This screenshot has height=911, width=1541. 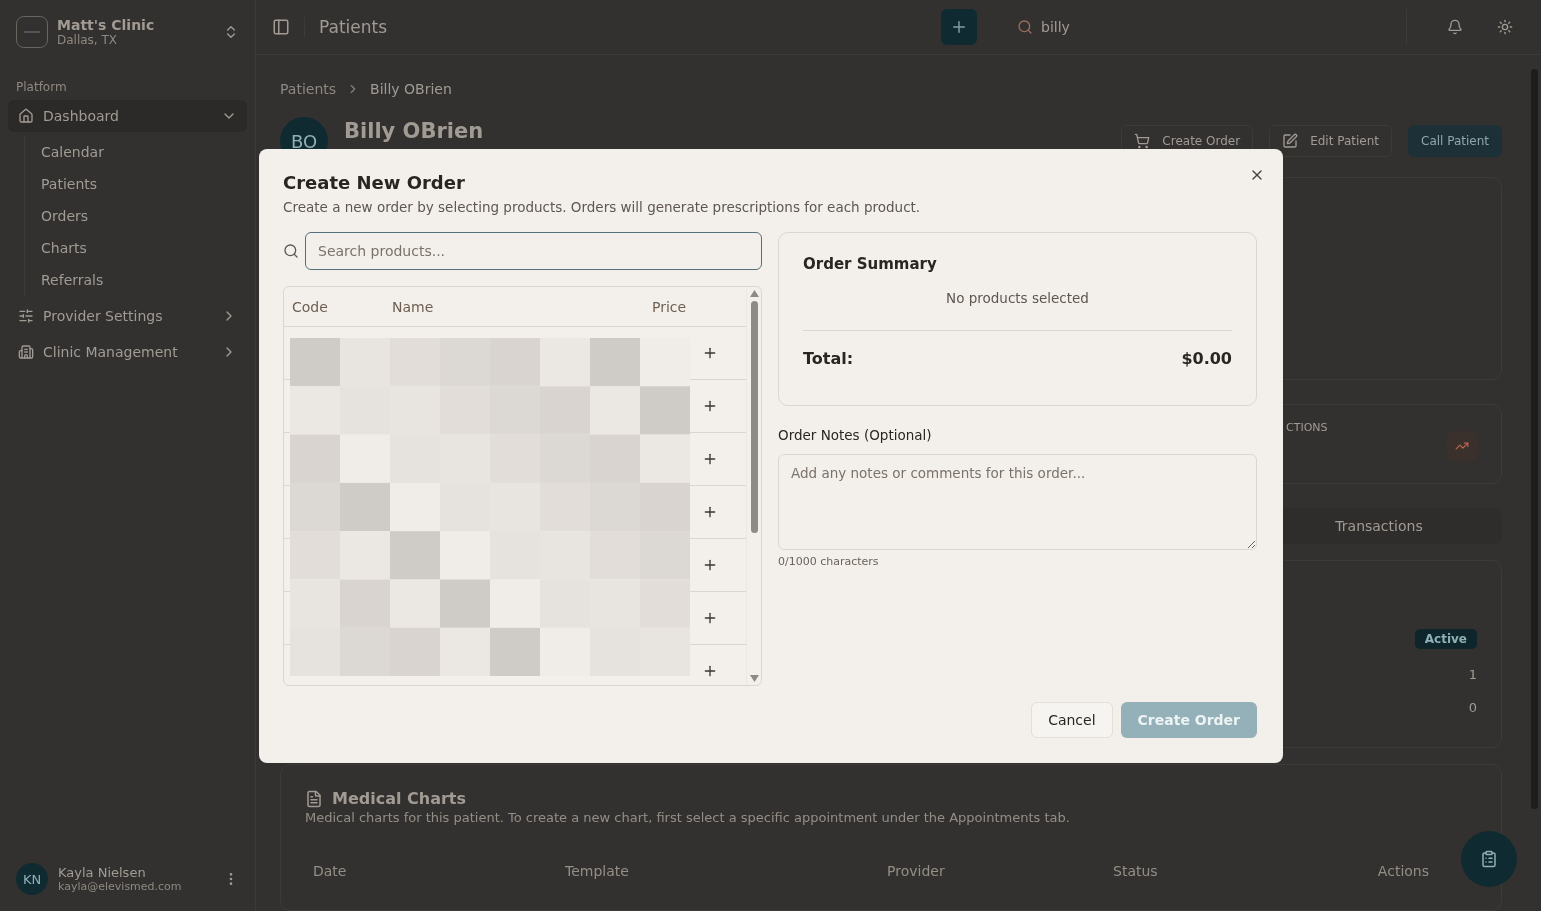 What do you see at coordinates (413, 306) in the screenshot?
I see `column-header: Name` at bounding box center [413, 306].